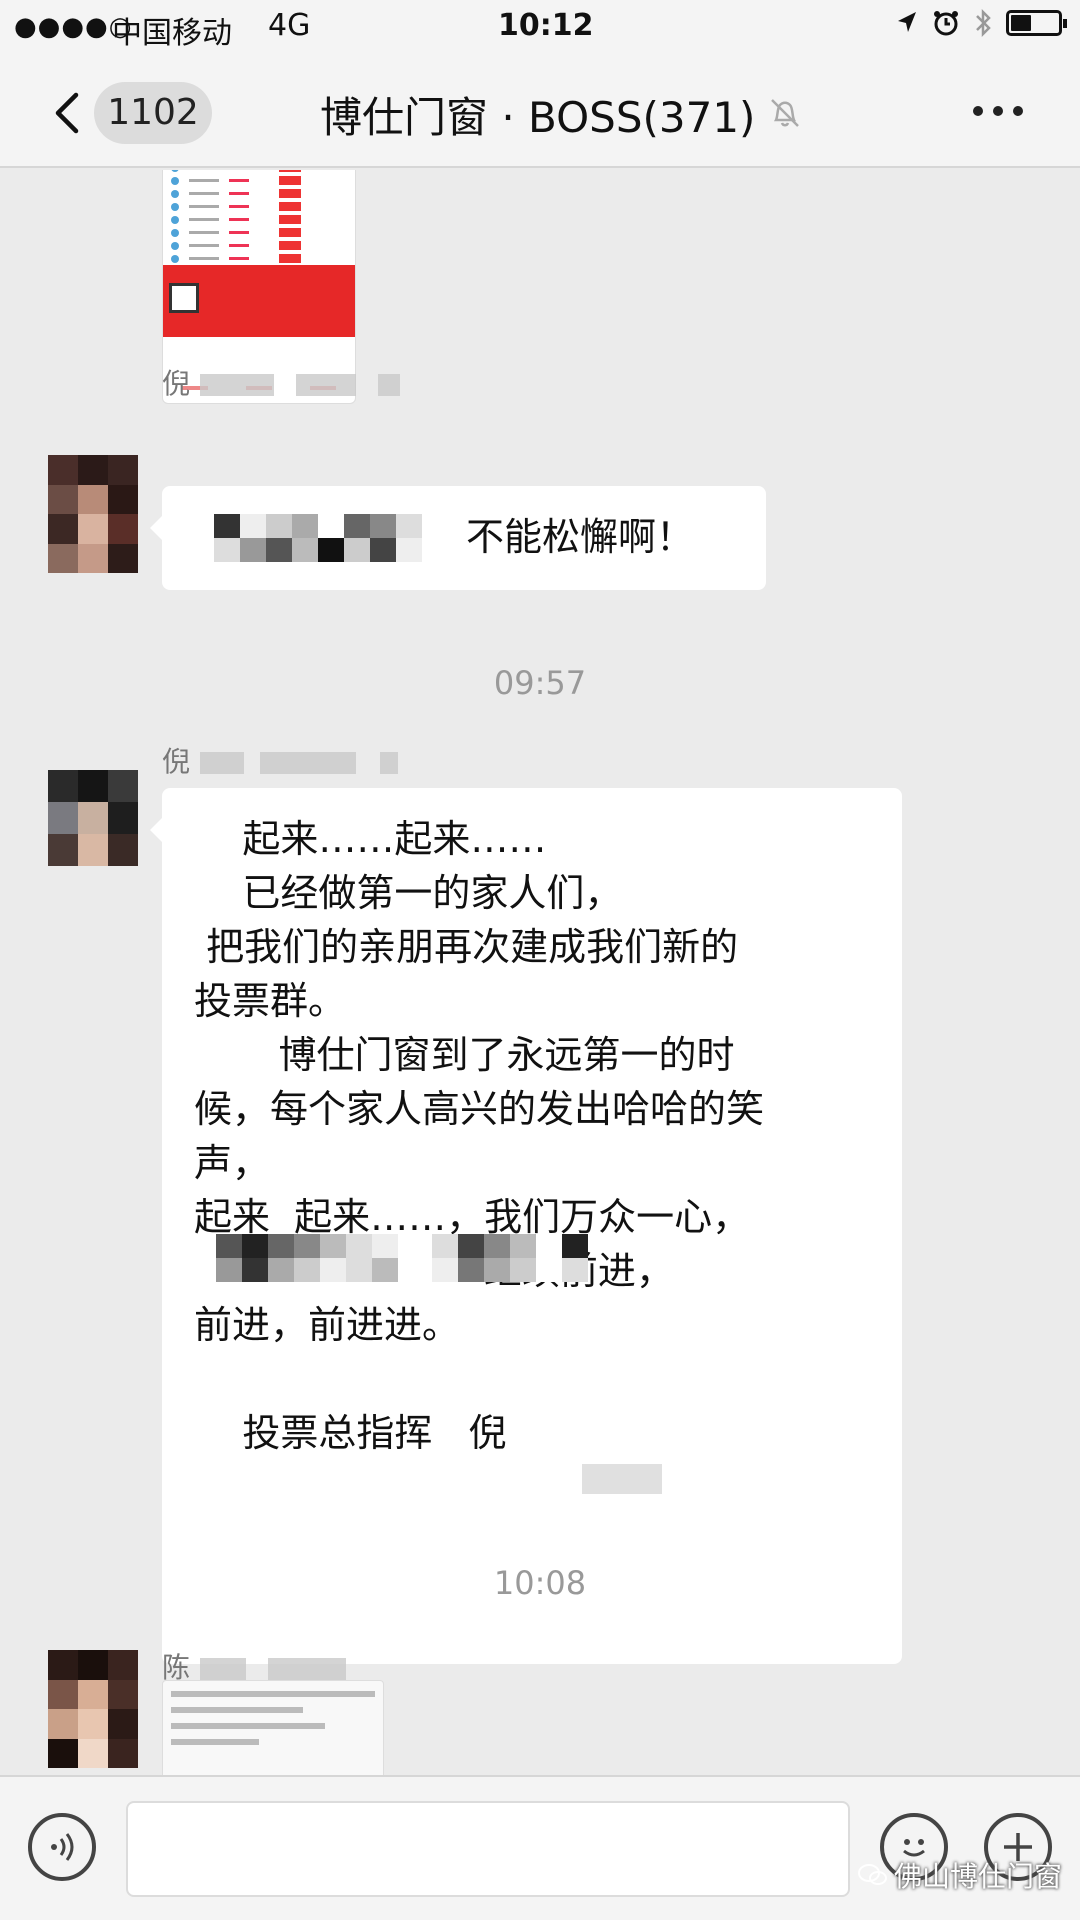  Describe the element at coordinates (540, 1583) in the screenshot. I see `message-timestamp: 10:08` at that location.